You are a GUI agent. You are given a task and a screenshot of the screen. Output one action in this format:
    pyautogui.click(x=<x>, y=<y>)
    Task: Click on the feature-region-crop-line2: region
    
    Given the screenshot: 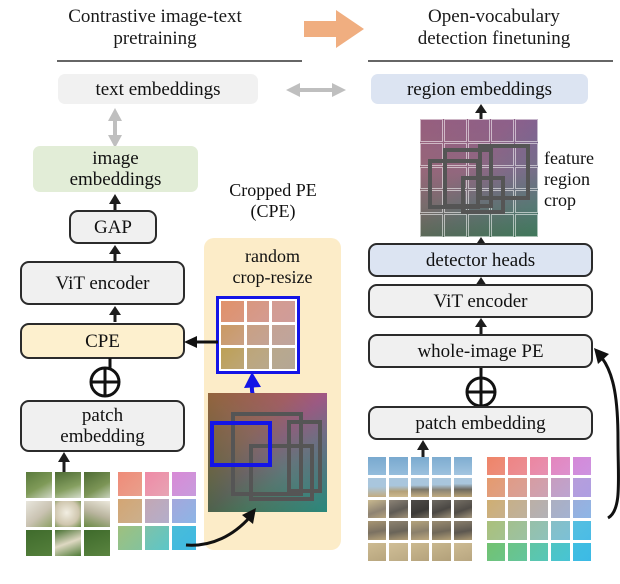 What is the action you would take?
    pyautogui.click(x=567, y=179)
    